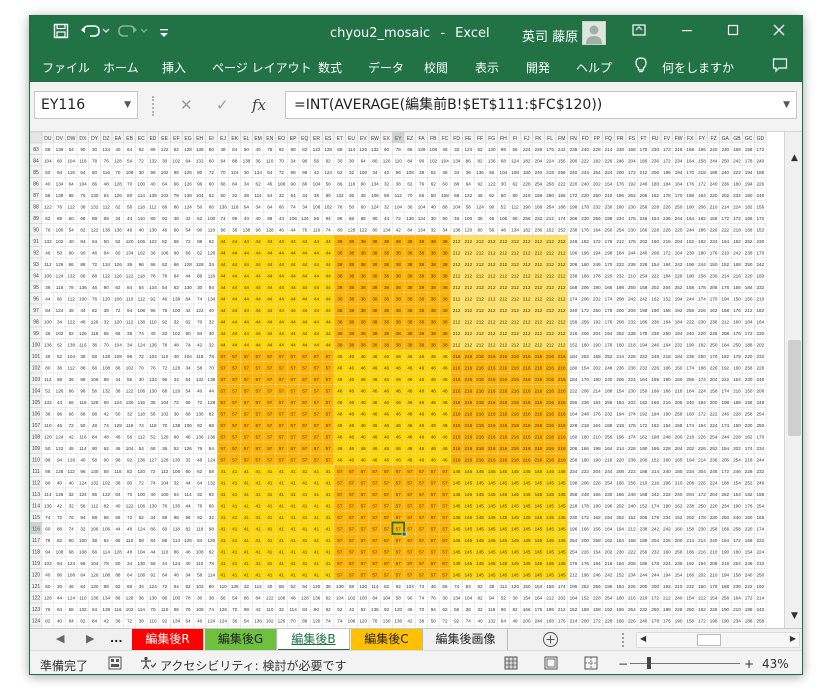  I want to click on expand-formula-icon: ▼, so click(786, 105).